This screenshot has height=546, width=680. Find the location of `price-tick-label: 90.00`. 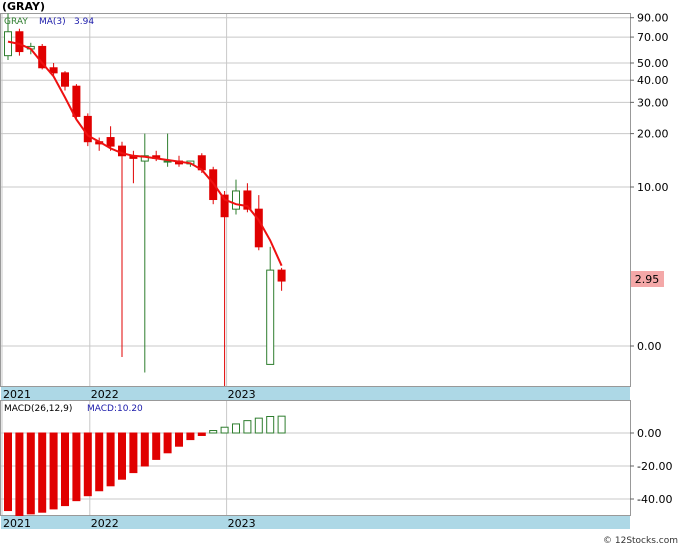

price-tick-label: 90.00 is located at coordinates (653, 18).